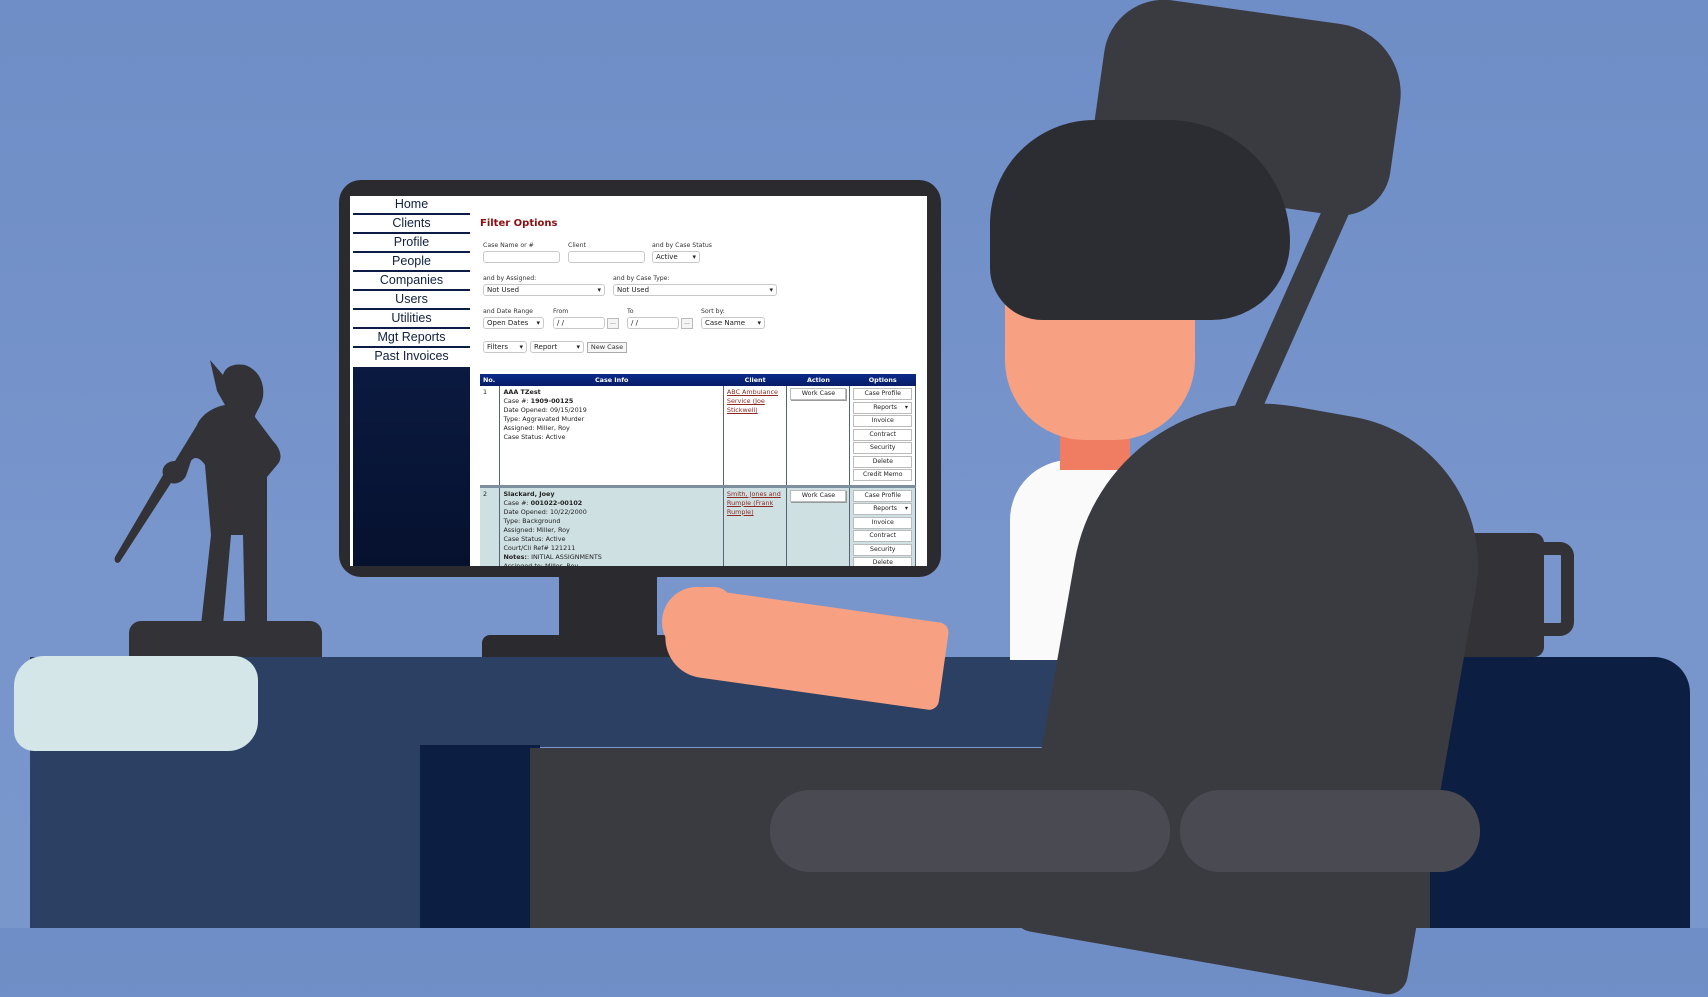  Describe the element at coordinates (136, 703) in the screenshot. I see `desk-mat` at that location.